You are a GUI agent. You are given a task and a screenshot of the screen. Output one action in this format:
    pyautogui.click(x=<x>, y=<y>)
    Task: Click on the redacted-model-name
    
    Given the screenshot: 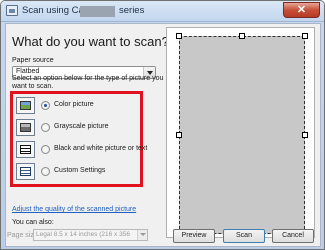 What is the action you would take?
    pyautogui.click(x=97, y=11)
    